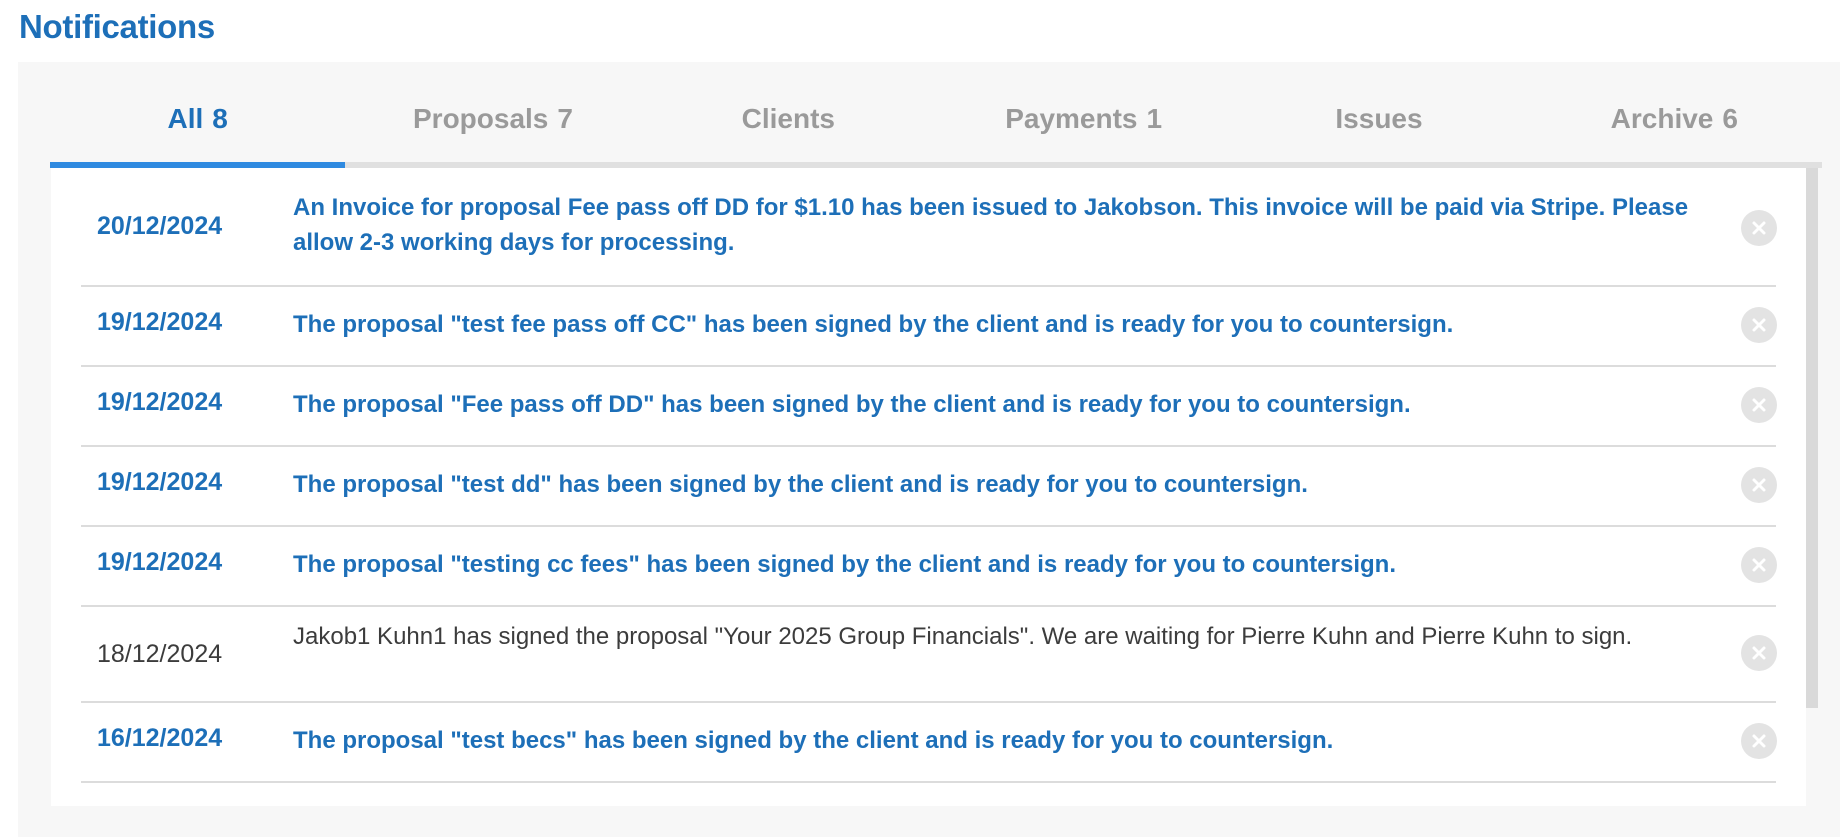  Describe the element at coordinates (160, 654) in the screenshot. I see `notification-date: 18/12/2024` at that location.